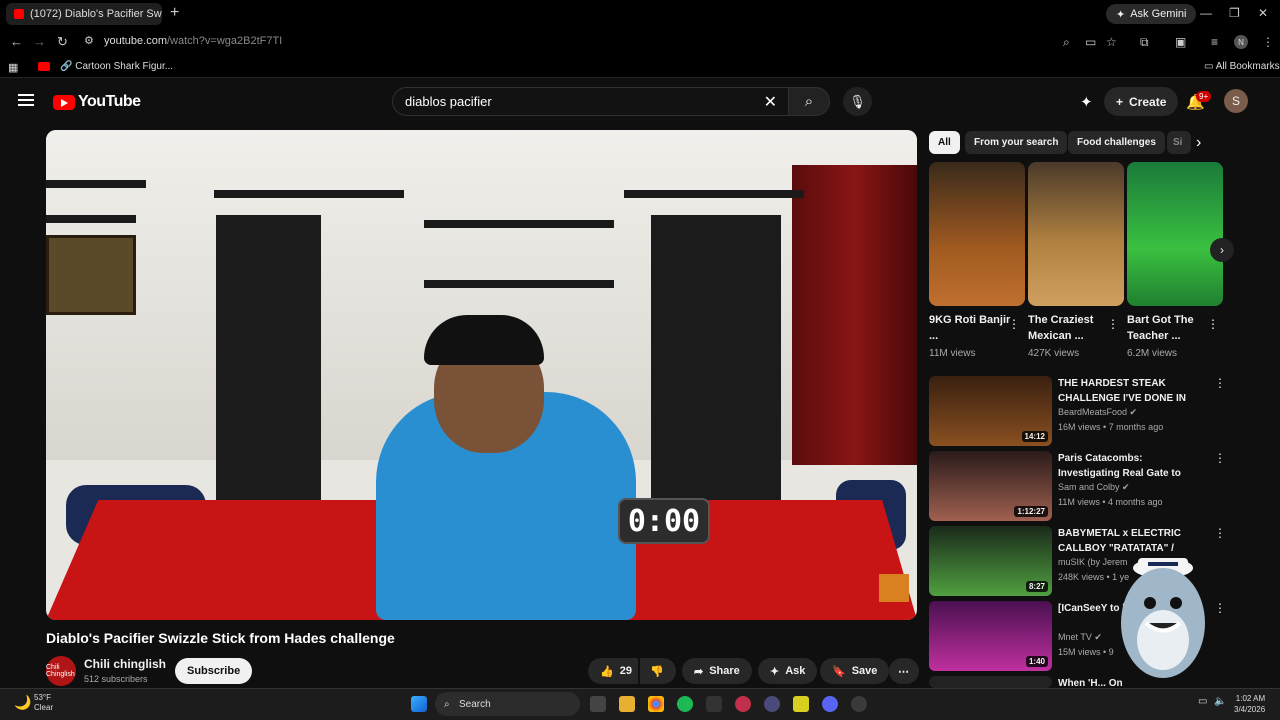 The height and width of the screenshot is (720, 1280). Describe the element at coordinates (1163, 618) in the screenshot. I see `shark-figure` at that location.